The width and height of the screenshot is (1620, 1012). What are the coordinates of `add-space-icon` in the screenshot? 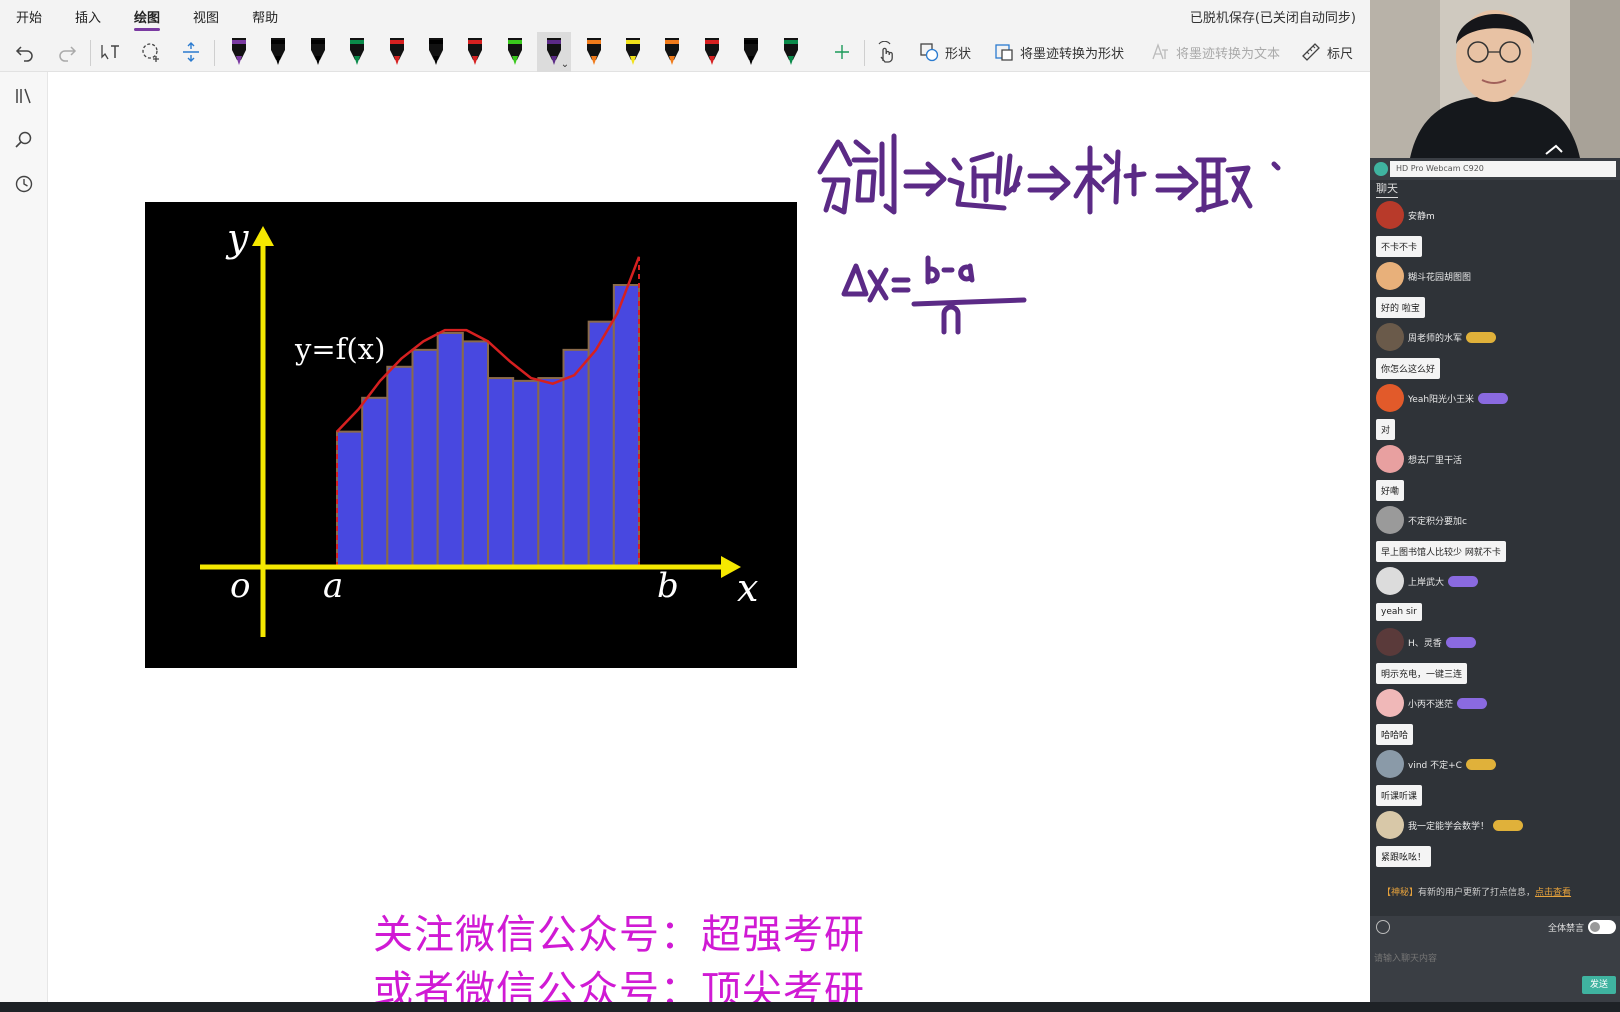 It's located at (191, 52).